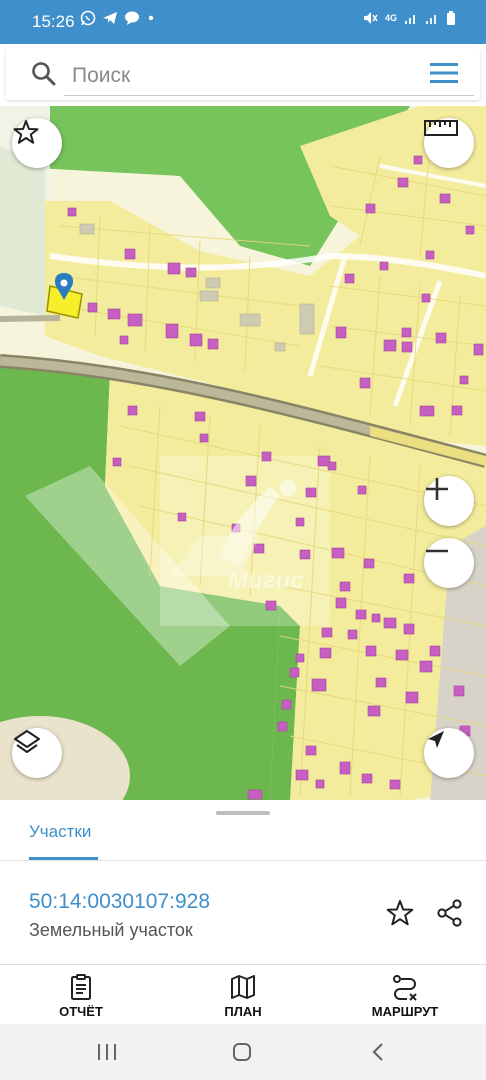  I want to click on whatsapp-icon, so click(88, 18).